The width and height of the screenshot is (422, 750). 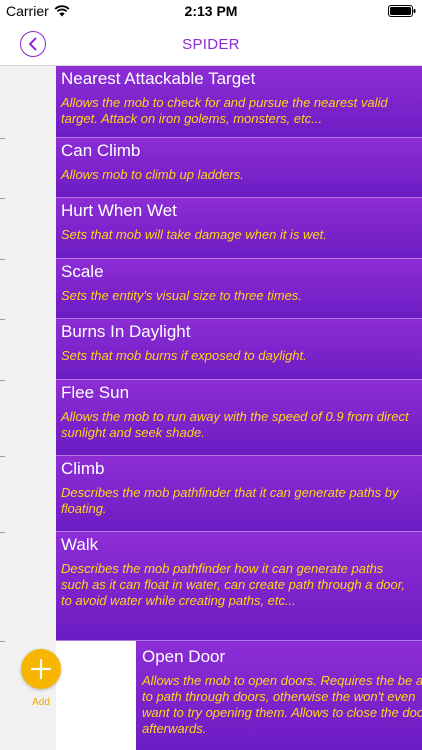 What do you see at coordinates (80, 544) in the screenshot?
I see `component-title: Walk` at bounding box center [80, 544].